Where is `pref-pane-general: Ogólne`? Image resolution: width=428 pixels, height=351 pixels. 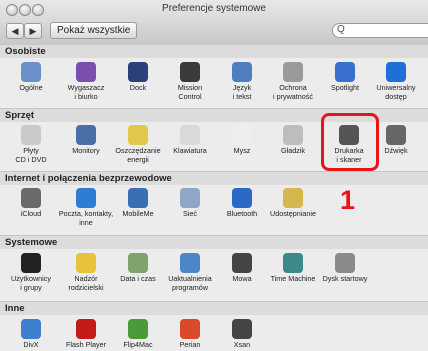
pref-pane-general: Ogólne is located at coordinates (31, 77).